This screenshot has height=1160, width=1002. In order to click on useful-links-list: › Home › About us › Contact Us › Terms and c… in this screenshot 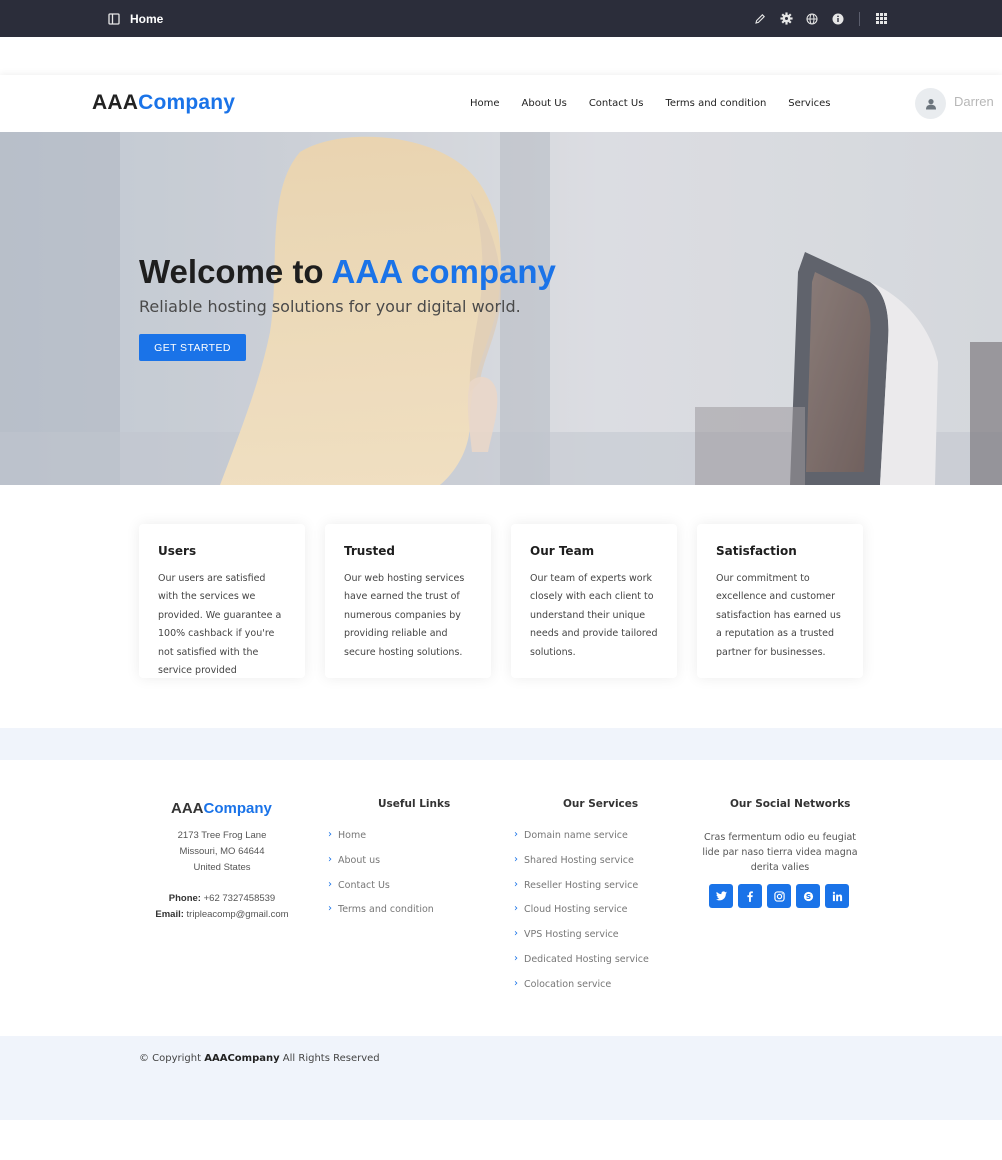, I will do `click(381, 879)`.